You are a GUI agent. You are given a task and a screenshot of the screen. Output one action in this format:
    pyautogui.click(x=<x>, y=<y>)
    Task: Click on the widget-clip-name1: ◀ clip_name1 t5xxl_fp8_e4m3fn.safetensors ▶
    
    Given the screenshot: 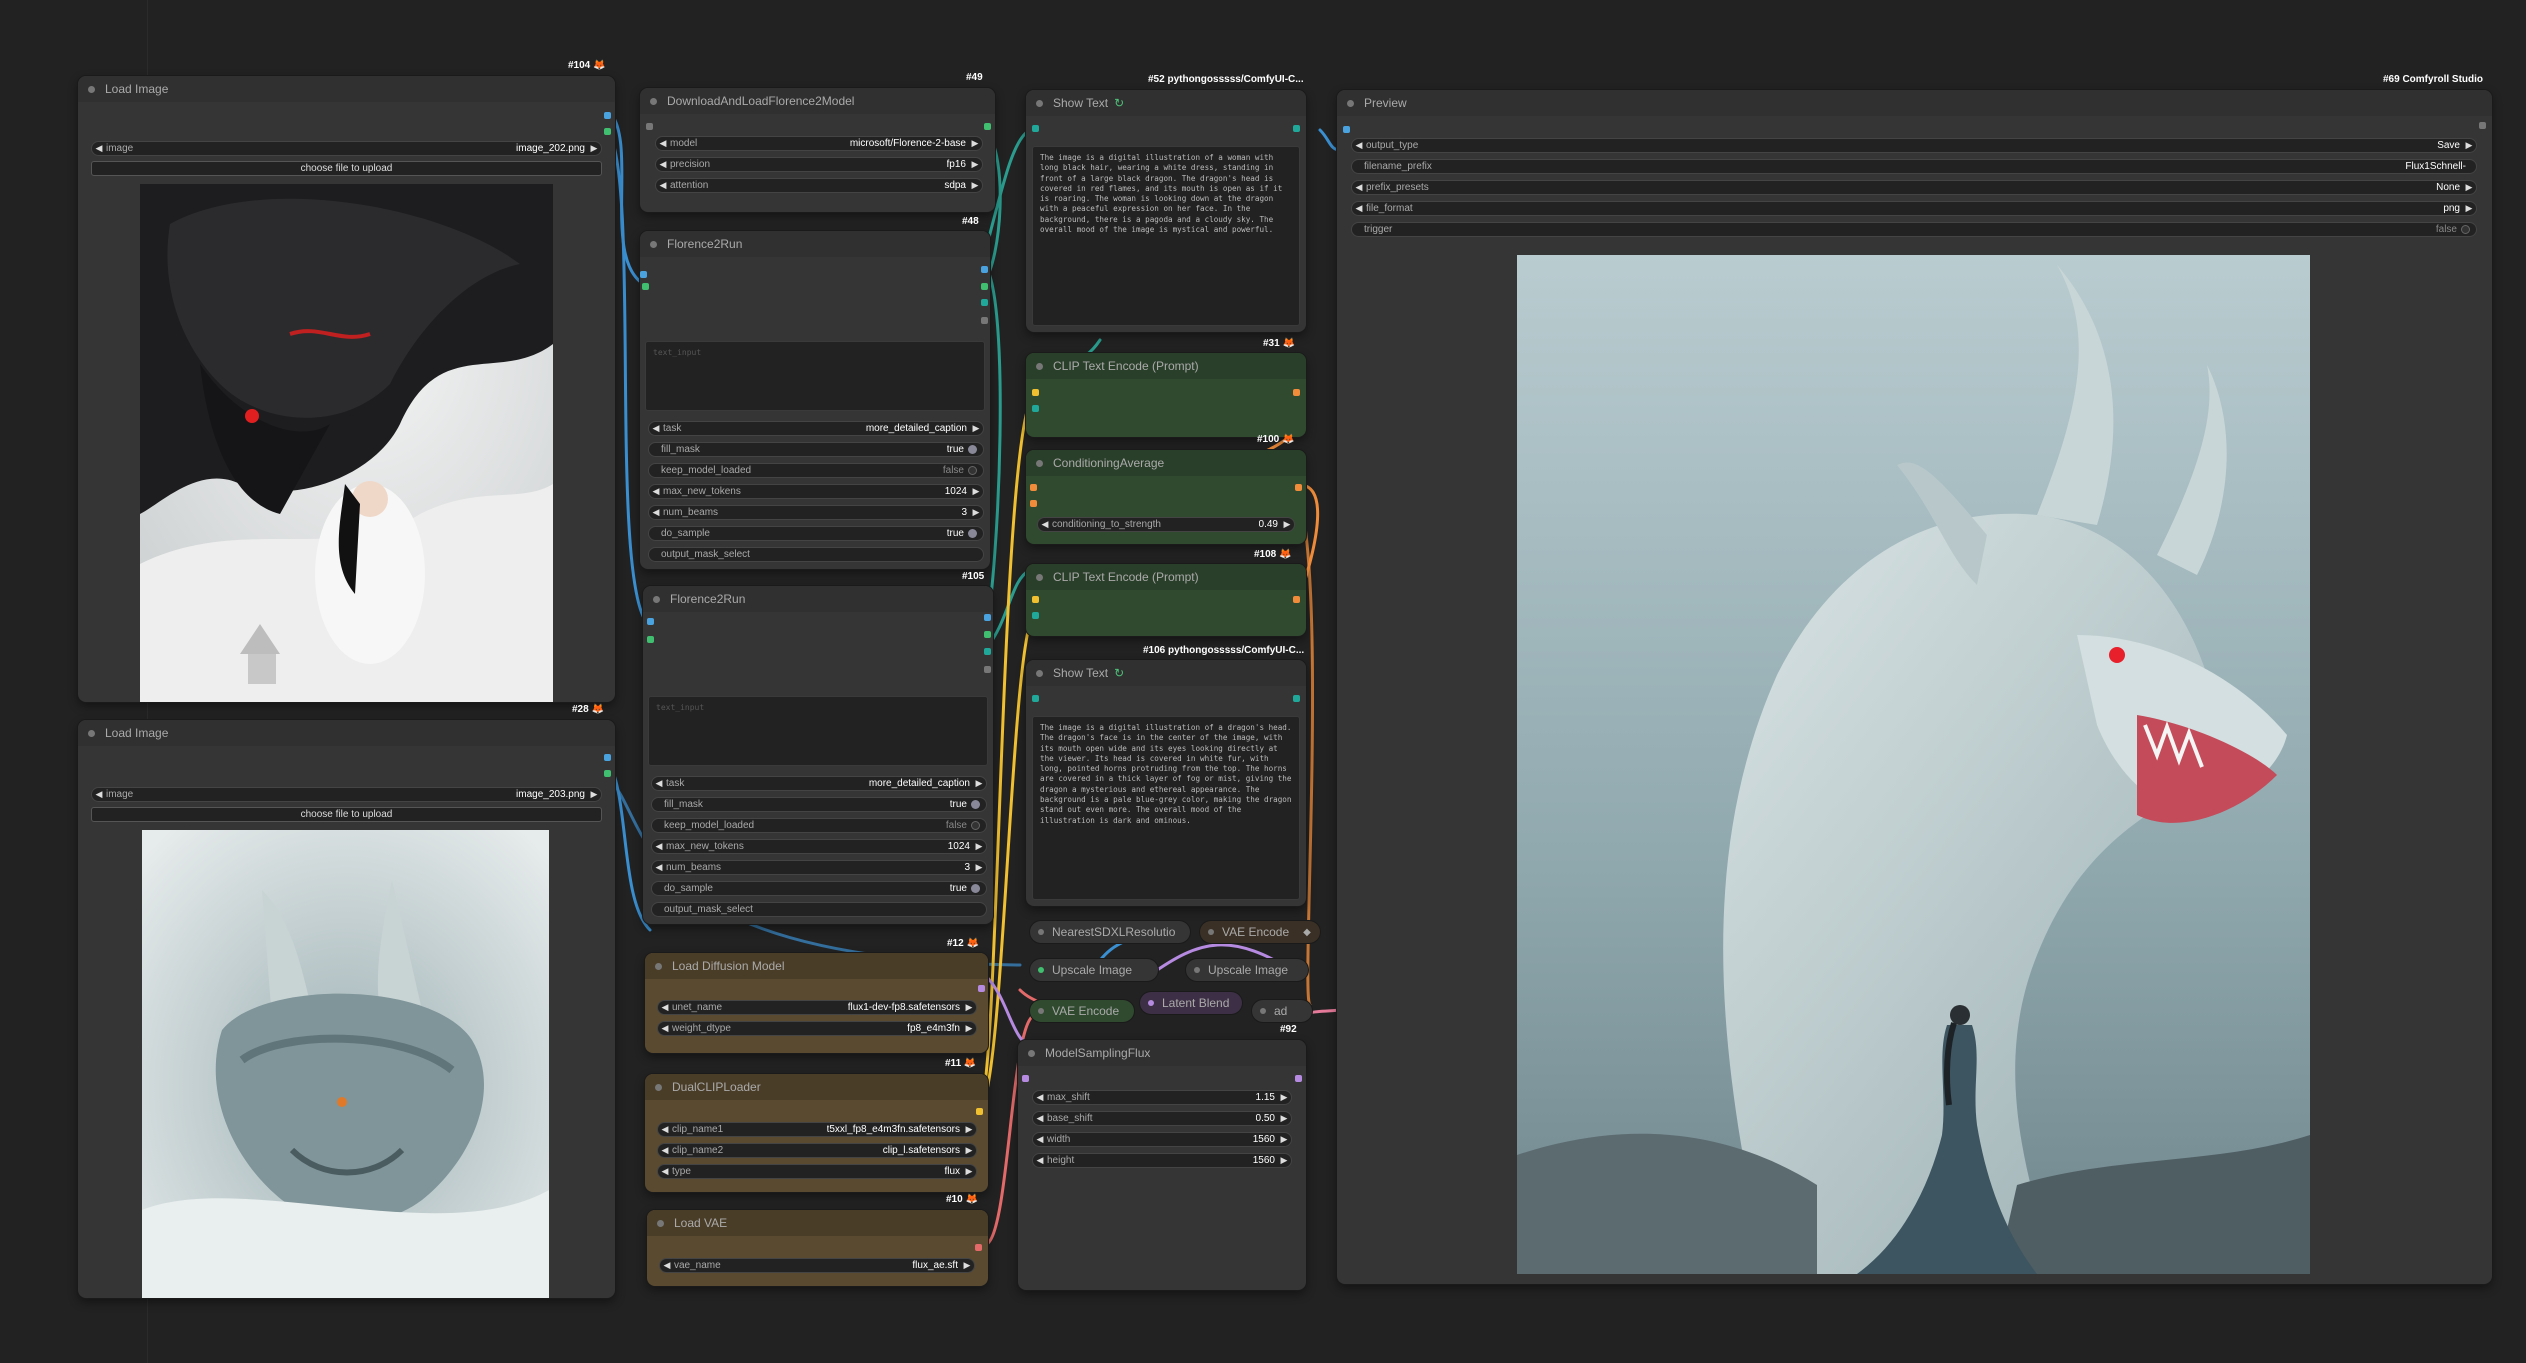 What is the action you would take?
    pyautogui.click(x=817, y=1129)
    